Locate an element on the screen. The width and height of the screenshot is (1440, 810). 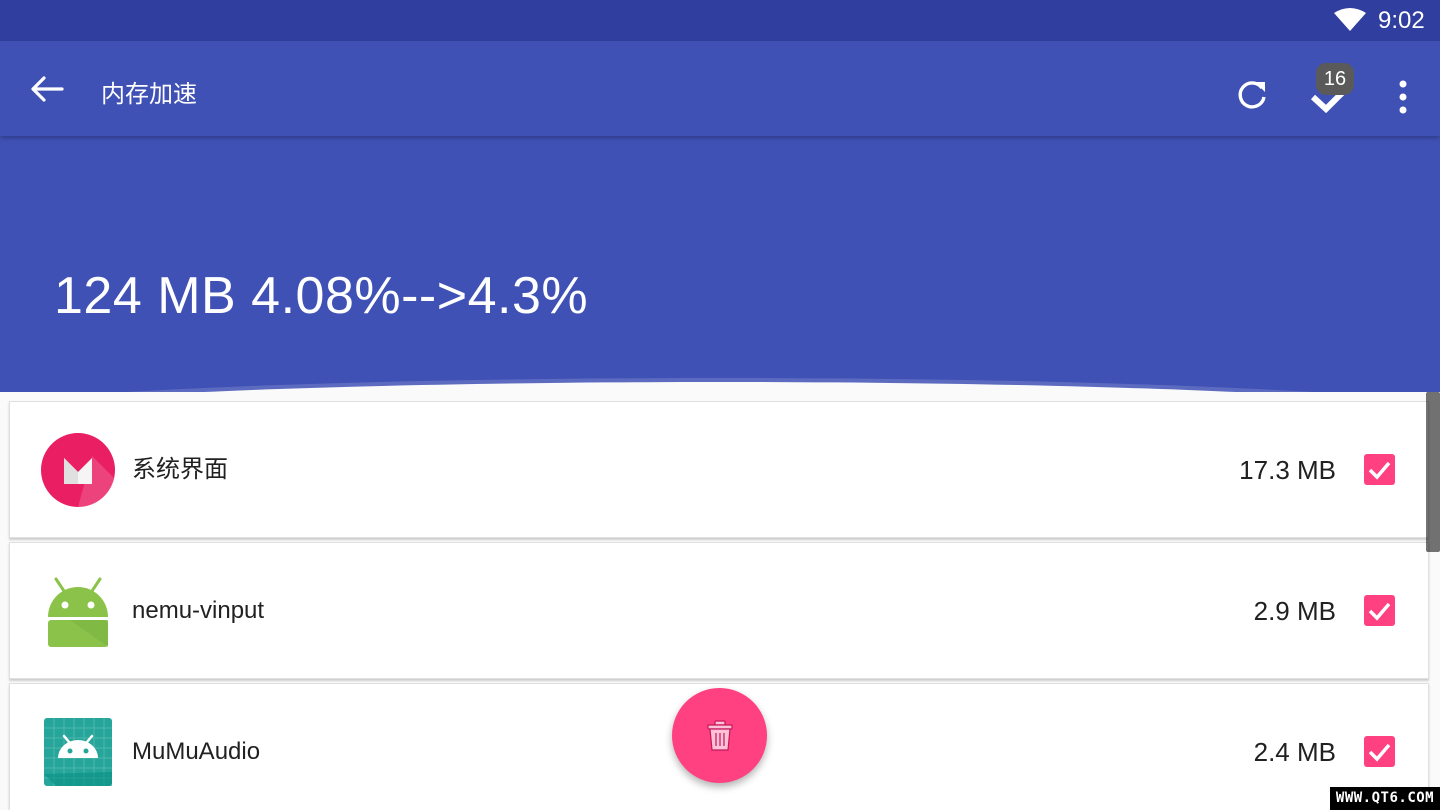
app-size: 2.9 MB is located at coordinates (1294, 611).